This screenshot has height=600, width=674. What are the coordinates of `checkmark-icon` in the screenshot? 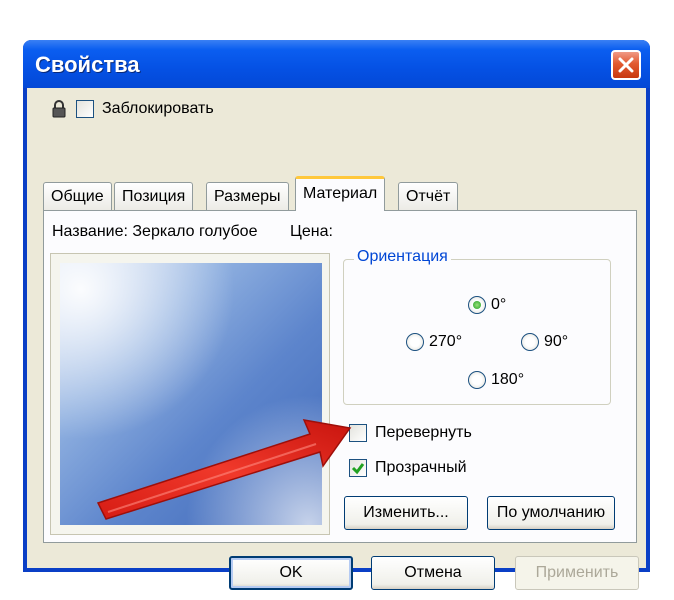 It's located at (358, 469).